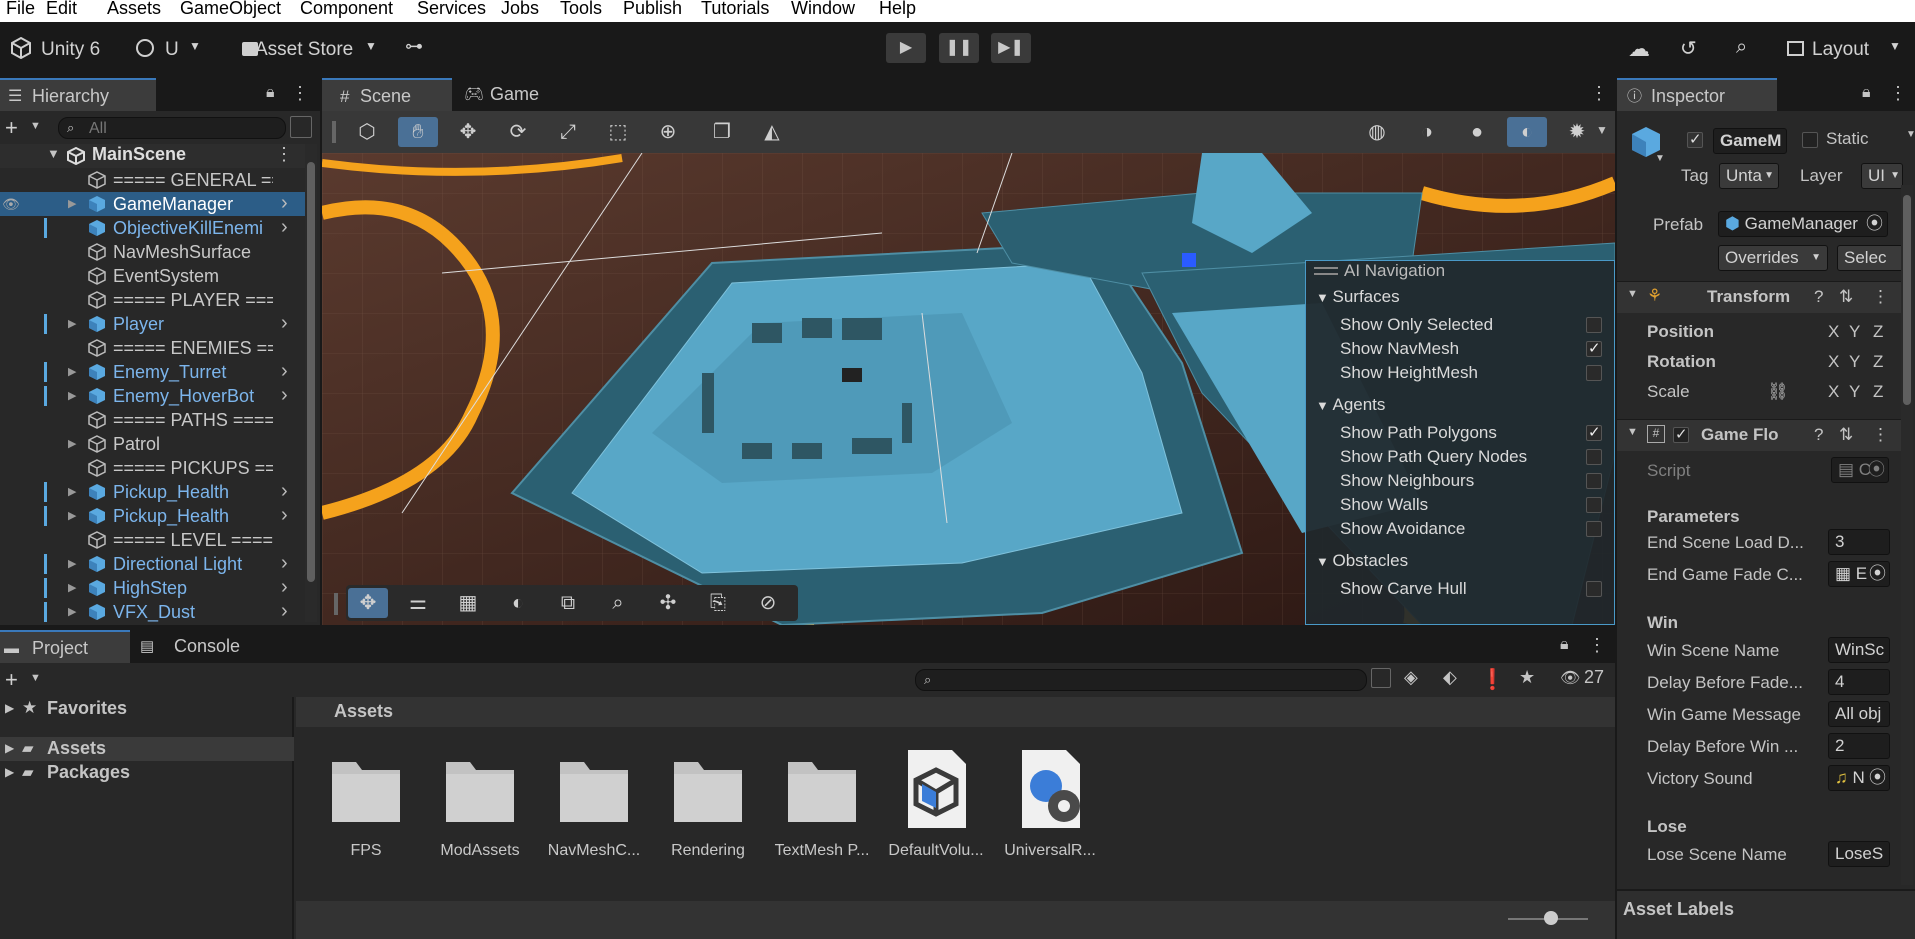 This screenshot has width=1915, height=939. What do you see at coordinates (906, 48) in the screenshot?
I see `play-button: ▶` at bounding box center [906, 48].